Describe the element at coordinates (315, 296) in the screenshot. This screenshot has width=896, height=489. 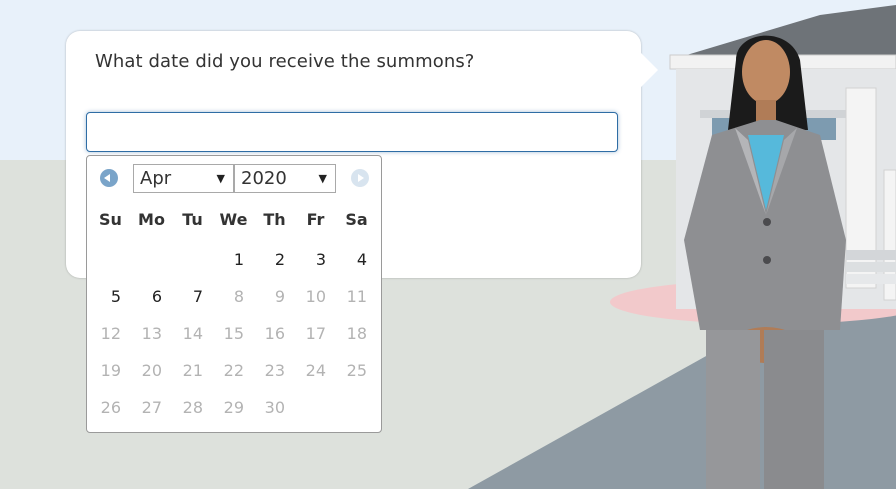
I see `calendar-day: 10` at that location.